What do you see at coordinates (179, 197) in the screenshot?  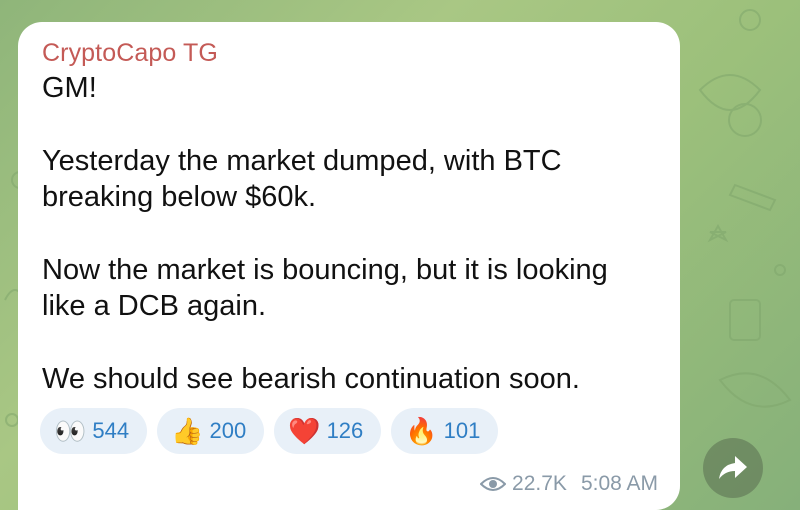 I see `message-line: breaking below $60k.` at bounding box center [179, 197].